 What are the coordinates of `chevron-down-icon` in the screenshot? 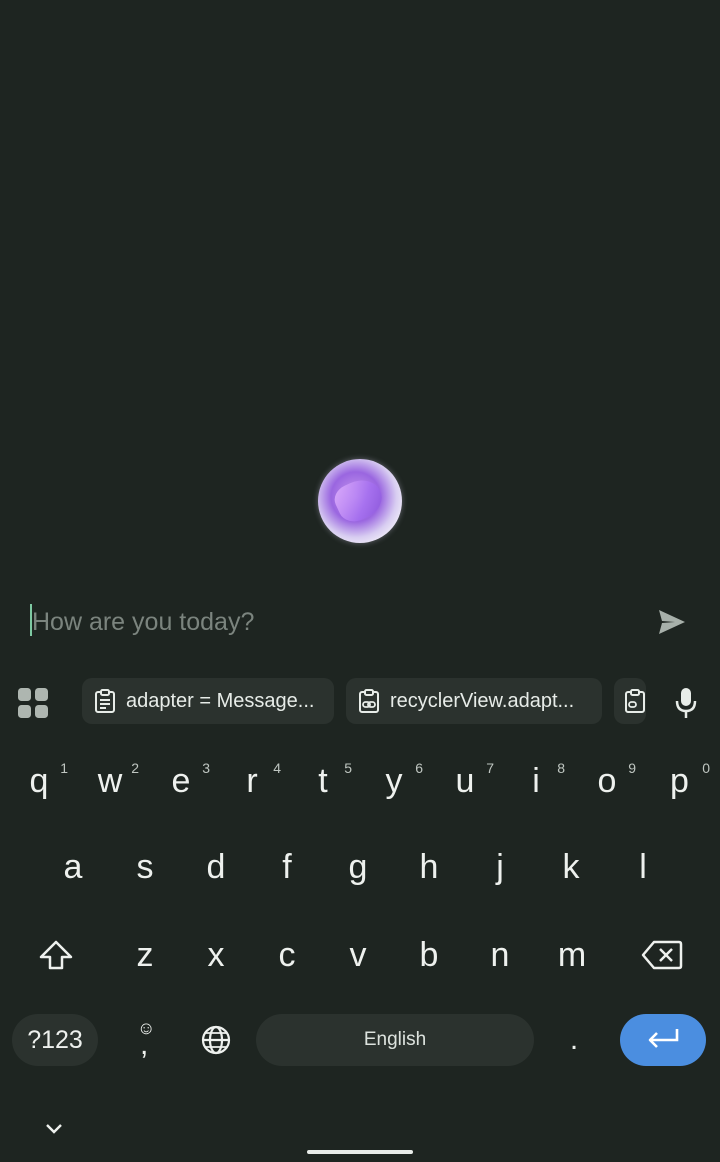 It's located at (54, 1129).